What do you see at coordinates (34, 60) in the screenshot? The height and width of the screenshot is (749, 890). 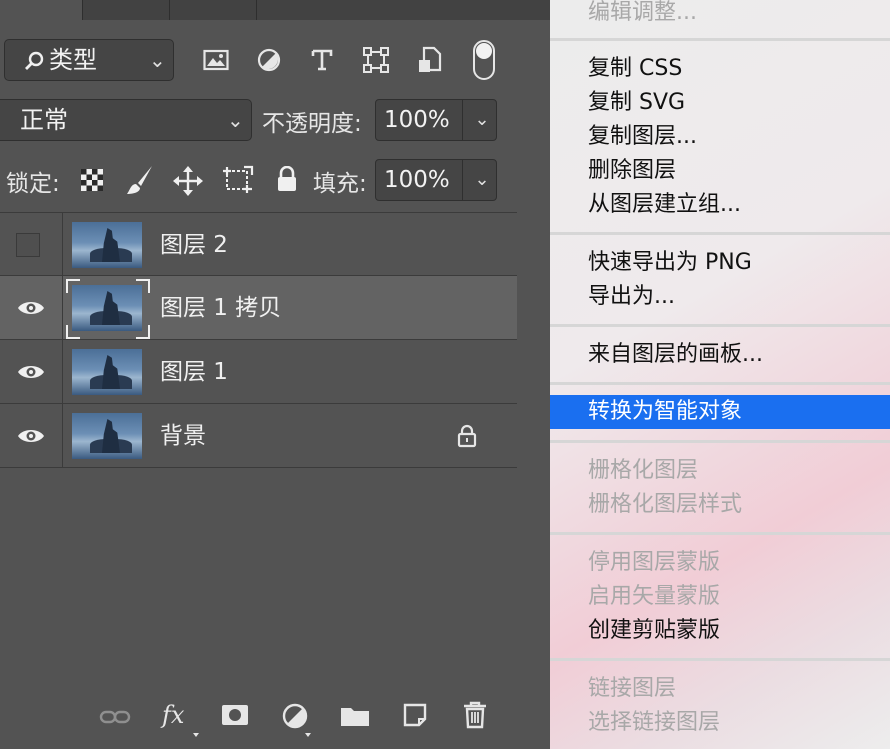 I see `search-icon` at bounding box center [34, 60].